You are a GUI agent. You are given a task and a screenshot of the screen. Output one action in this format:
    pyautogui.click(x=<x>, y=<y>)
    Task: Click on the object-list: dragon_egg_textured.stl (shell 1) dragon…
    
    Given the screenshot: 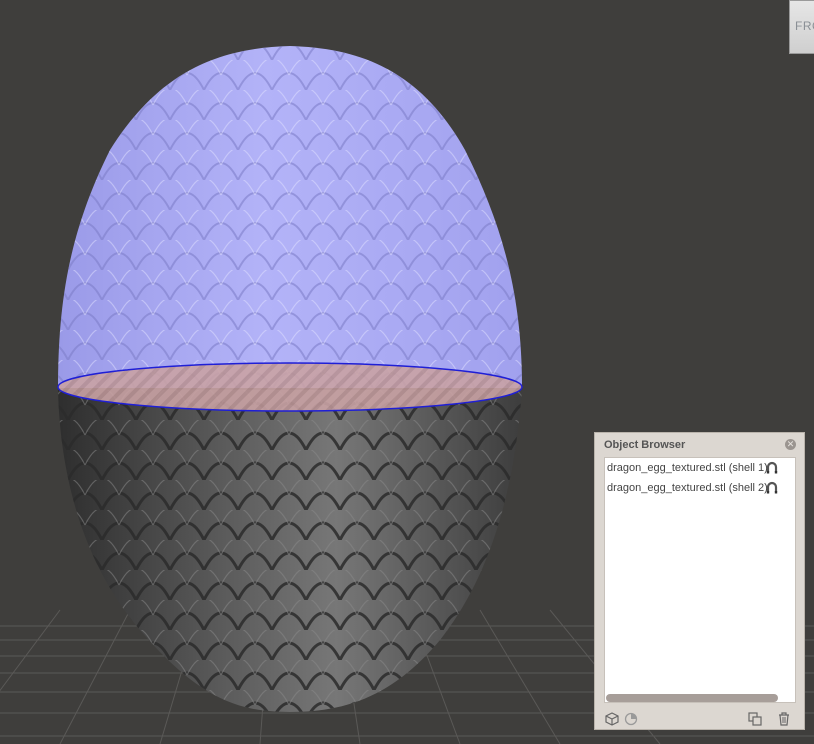 What is the action you would take?
    pyautogui.click(x=700, y=580)
    